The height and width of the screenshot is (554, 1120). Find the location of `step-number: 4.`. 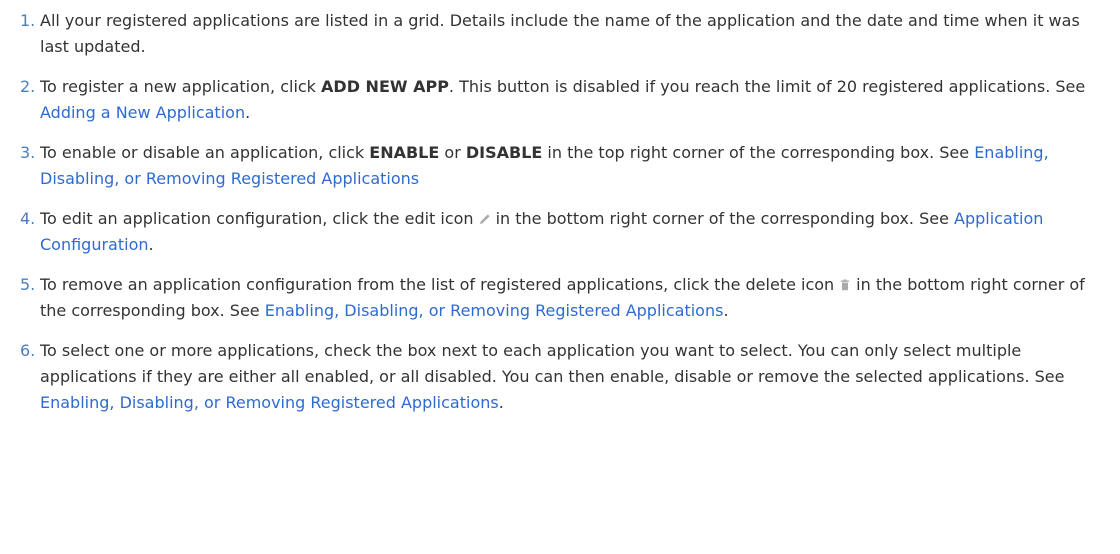

step-number: 4. is located at coordinates (28, 218).